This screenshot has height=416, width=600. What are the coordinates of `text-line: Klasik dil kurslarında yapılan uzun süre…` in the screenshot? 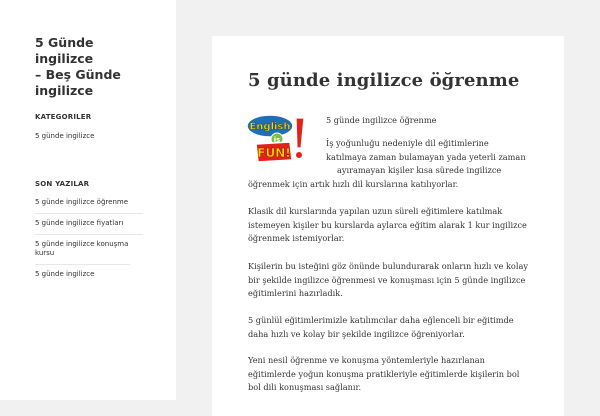 It's located at (375, 211).